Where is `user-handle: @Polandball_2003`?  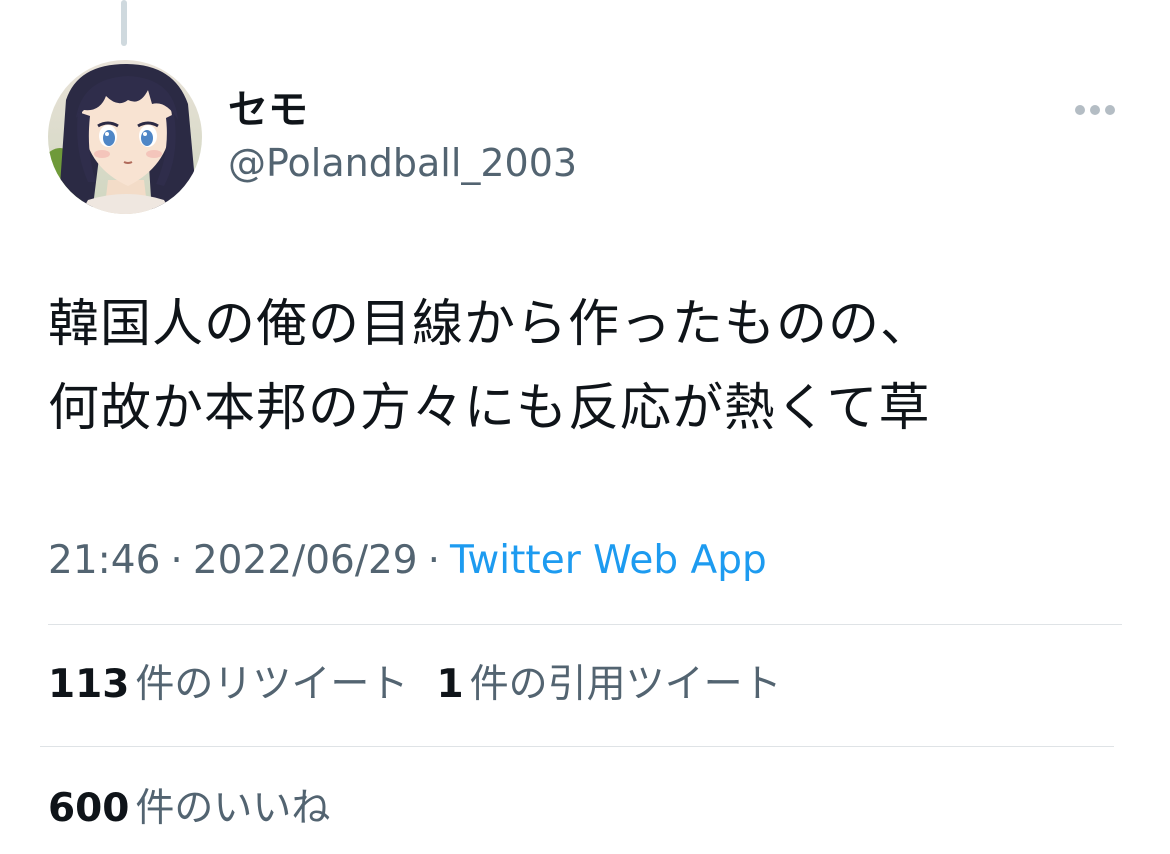
user-handle: @Polandball_2003 is located at coordinates (402, 163).